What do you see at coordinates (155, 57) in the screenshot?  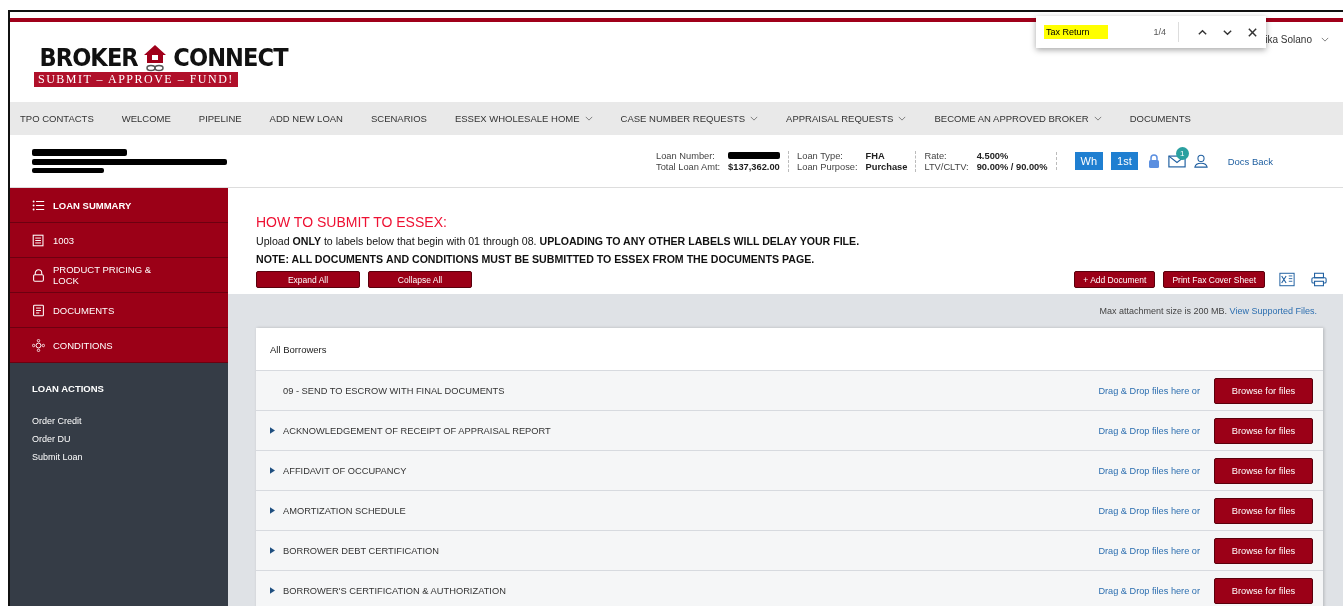 I see `house-icon` at bounding box center [155, 57].